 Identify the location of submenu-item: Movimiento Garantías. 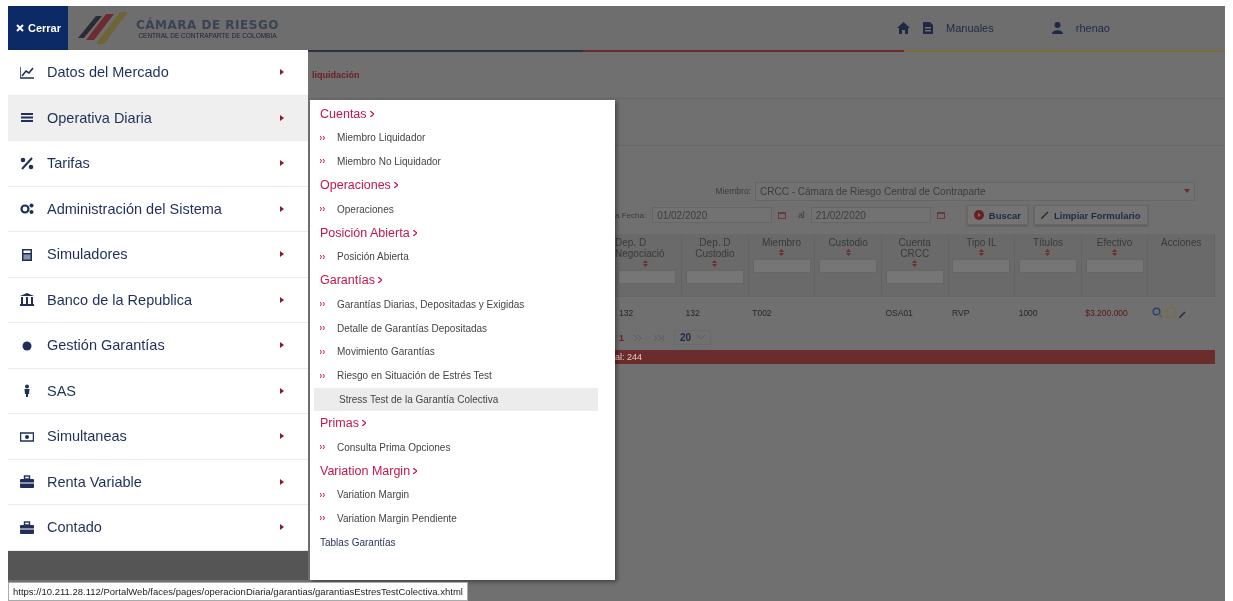
(456, 351).